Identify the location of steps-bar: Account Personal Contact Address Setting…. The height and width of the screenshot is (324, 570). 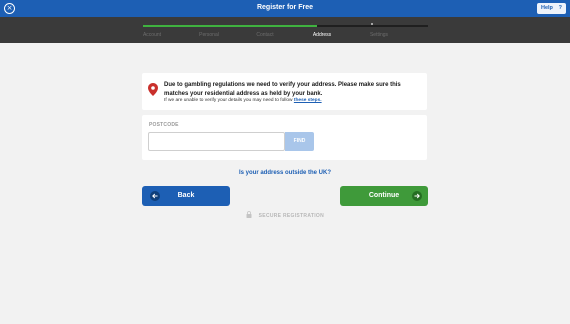
(285, 30).